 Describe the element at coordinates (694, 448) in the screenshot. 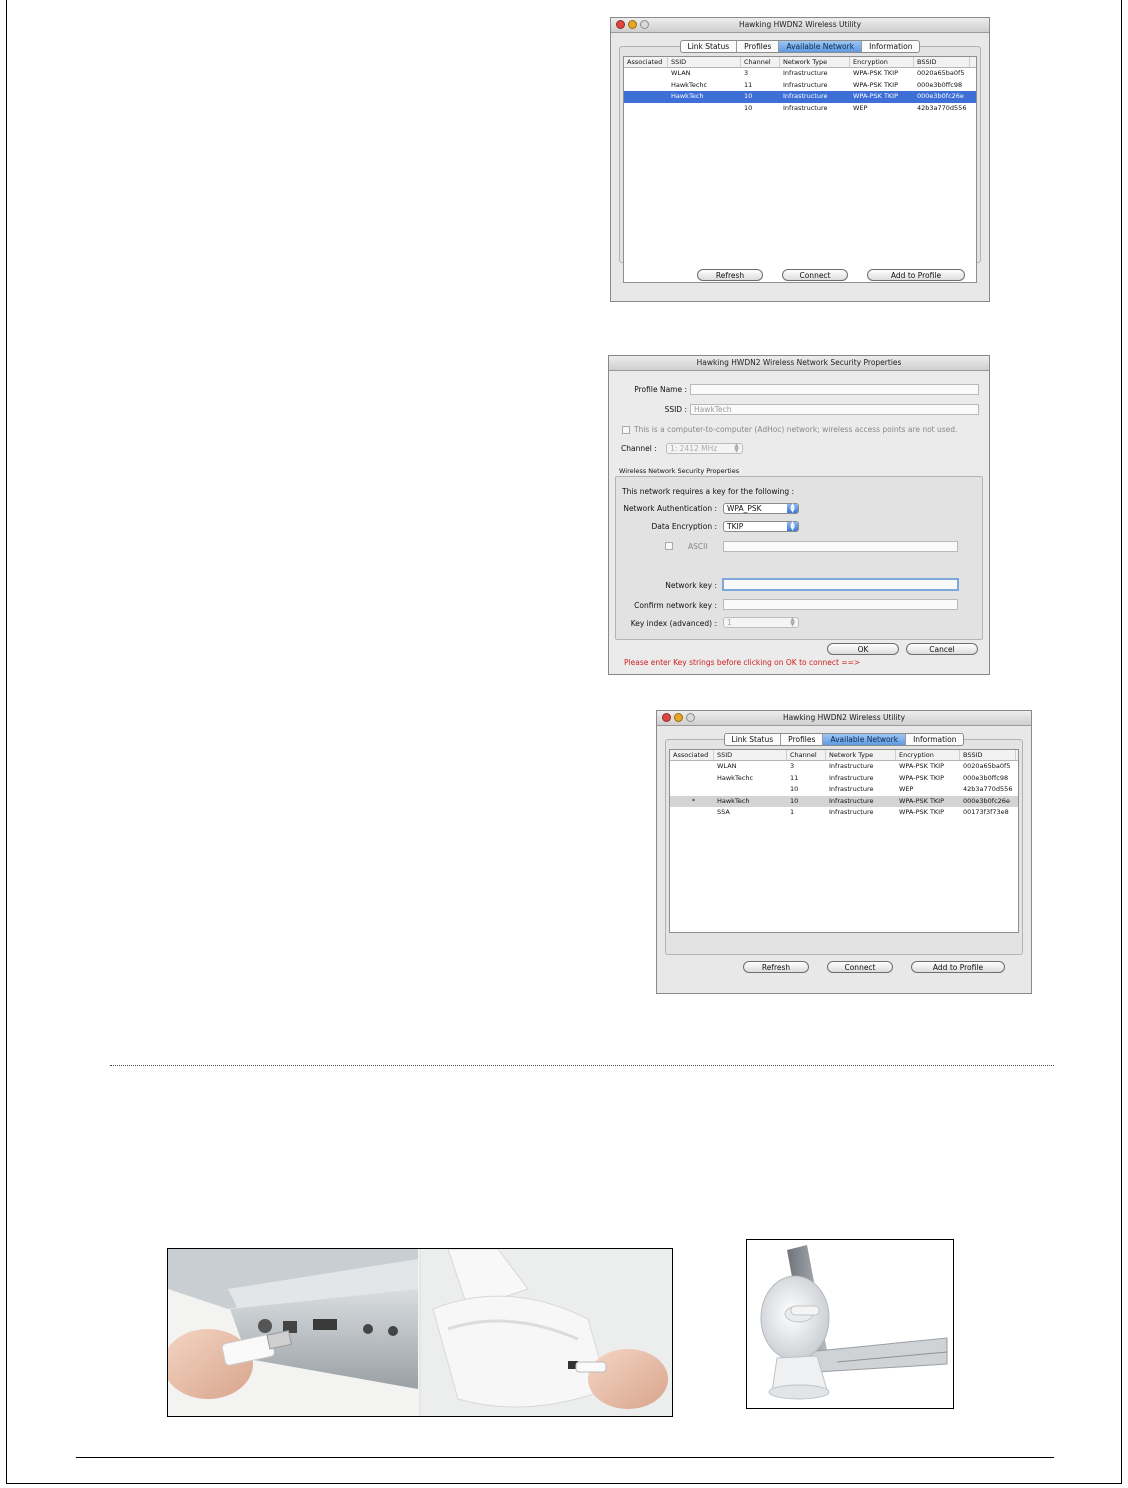

I see `channel-value: 1: 2412 MHz` at that location.